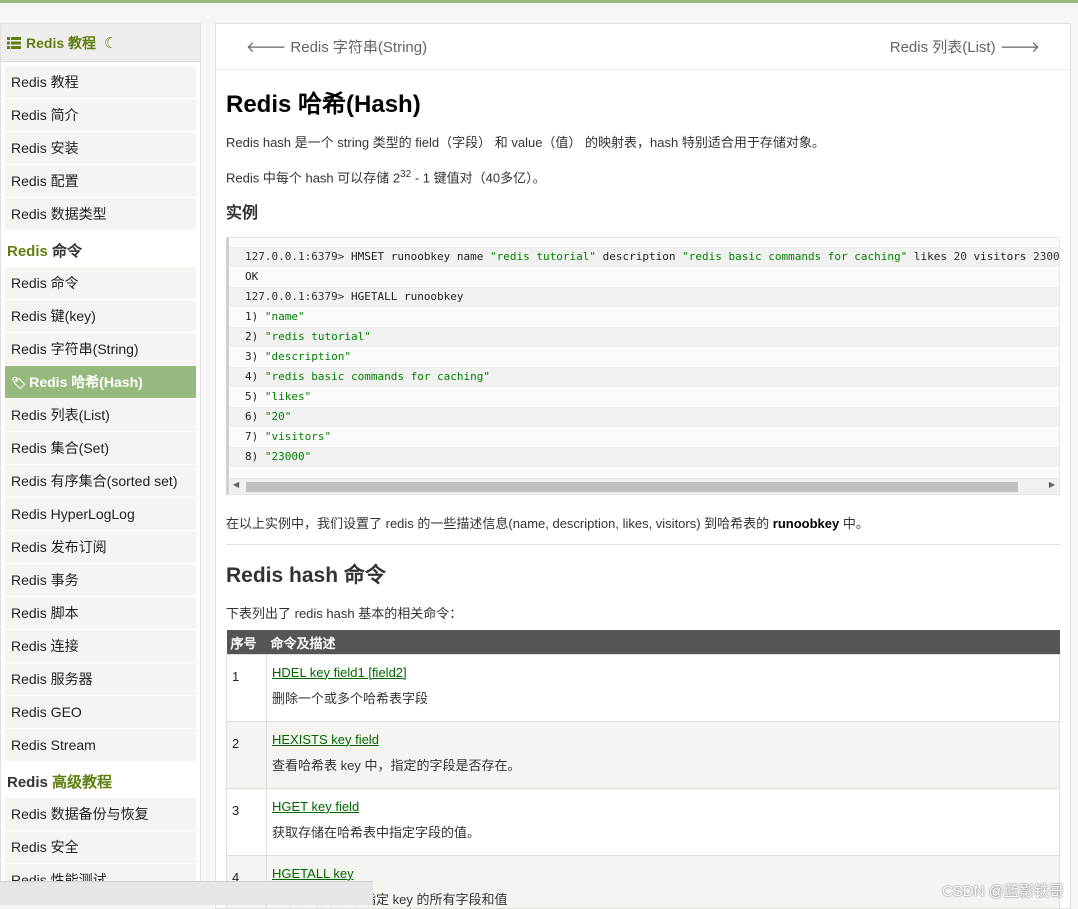 Image resolution: width=1078 pixels, height=909 pixels. Describe the element at coordinates (288, 397) in the screenshot. I see `code-string: "likes"` at that location.